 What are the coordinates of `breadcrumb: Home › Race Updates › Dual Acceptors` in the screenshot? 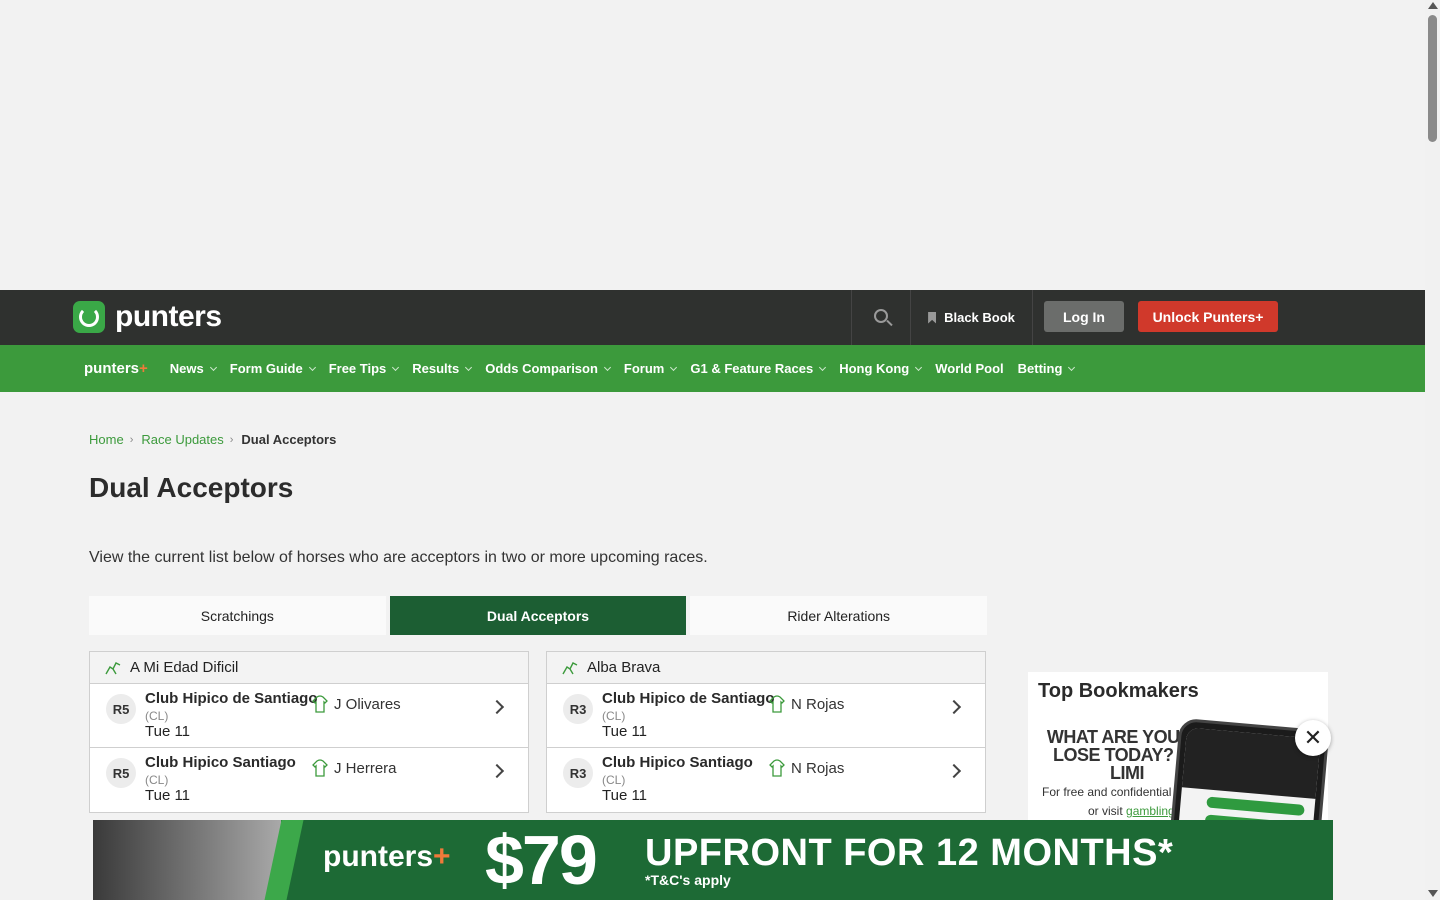 It's located at (212, 439).